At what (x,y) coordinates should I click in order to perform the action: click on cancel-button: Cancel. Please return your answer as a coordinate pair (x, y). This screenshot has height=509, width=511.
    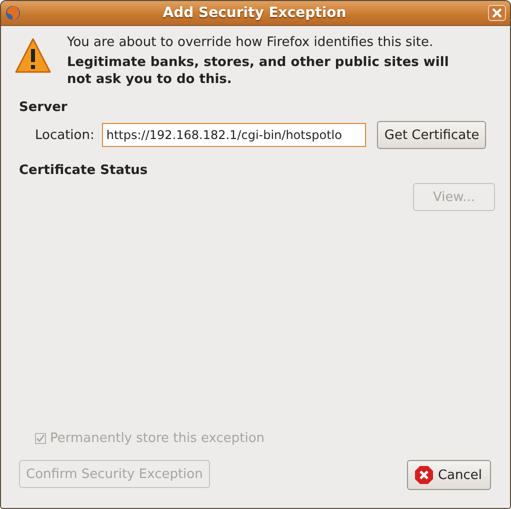
    Looking at the image, I should click on (448, 475).